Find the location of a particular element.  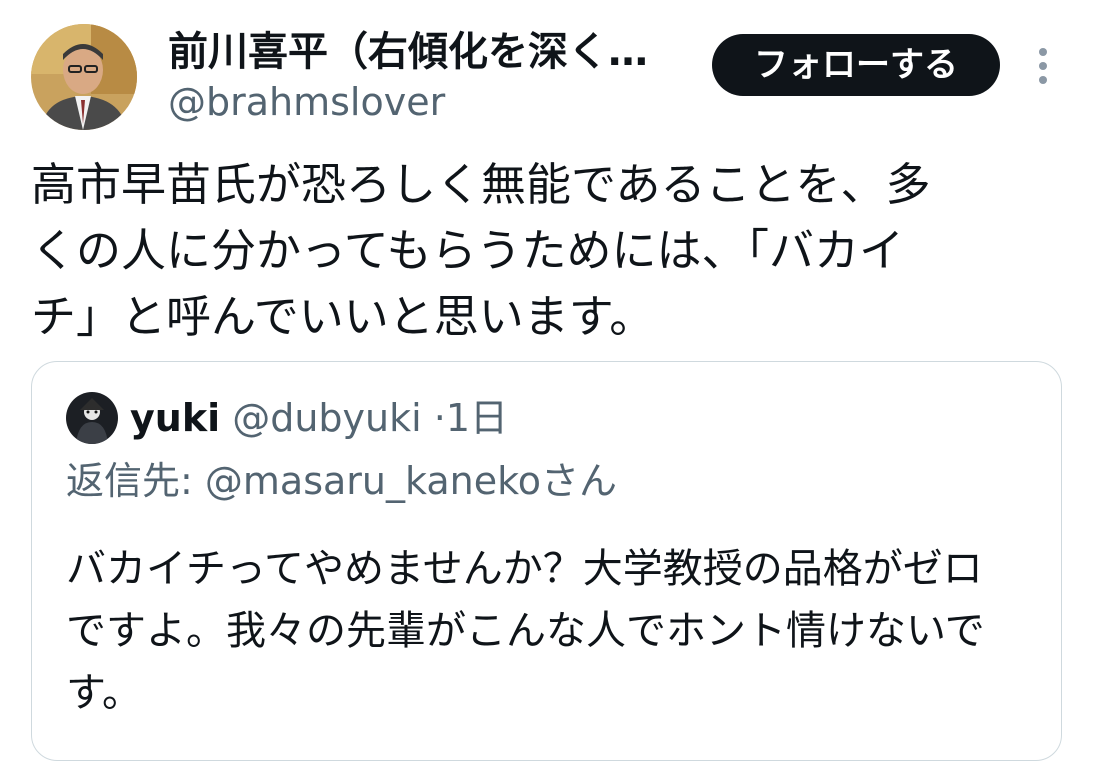

quoted-tweet-time: 1日 is located at coordinates (477, 418).